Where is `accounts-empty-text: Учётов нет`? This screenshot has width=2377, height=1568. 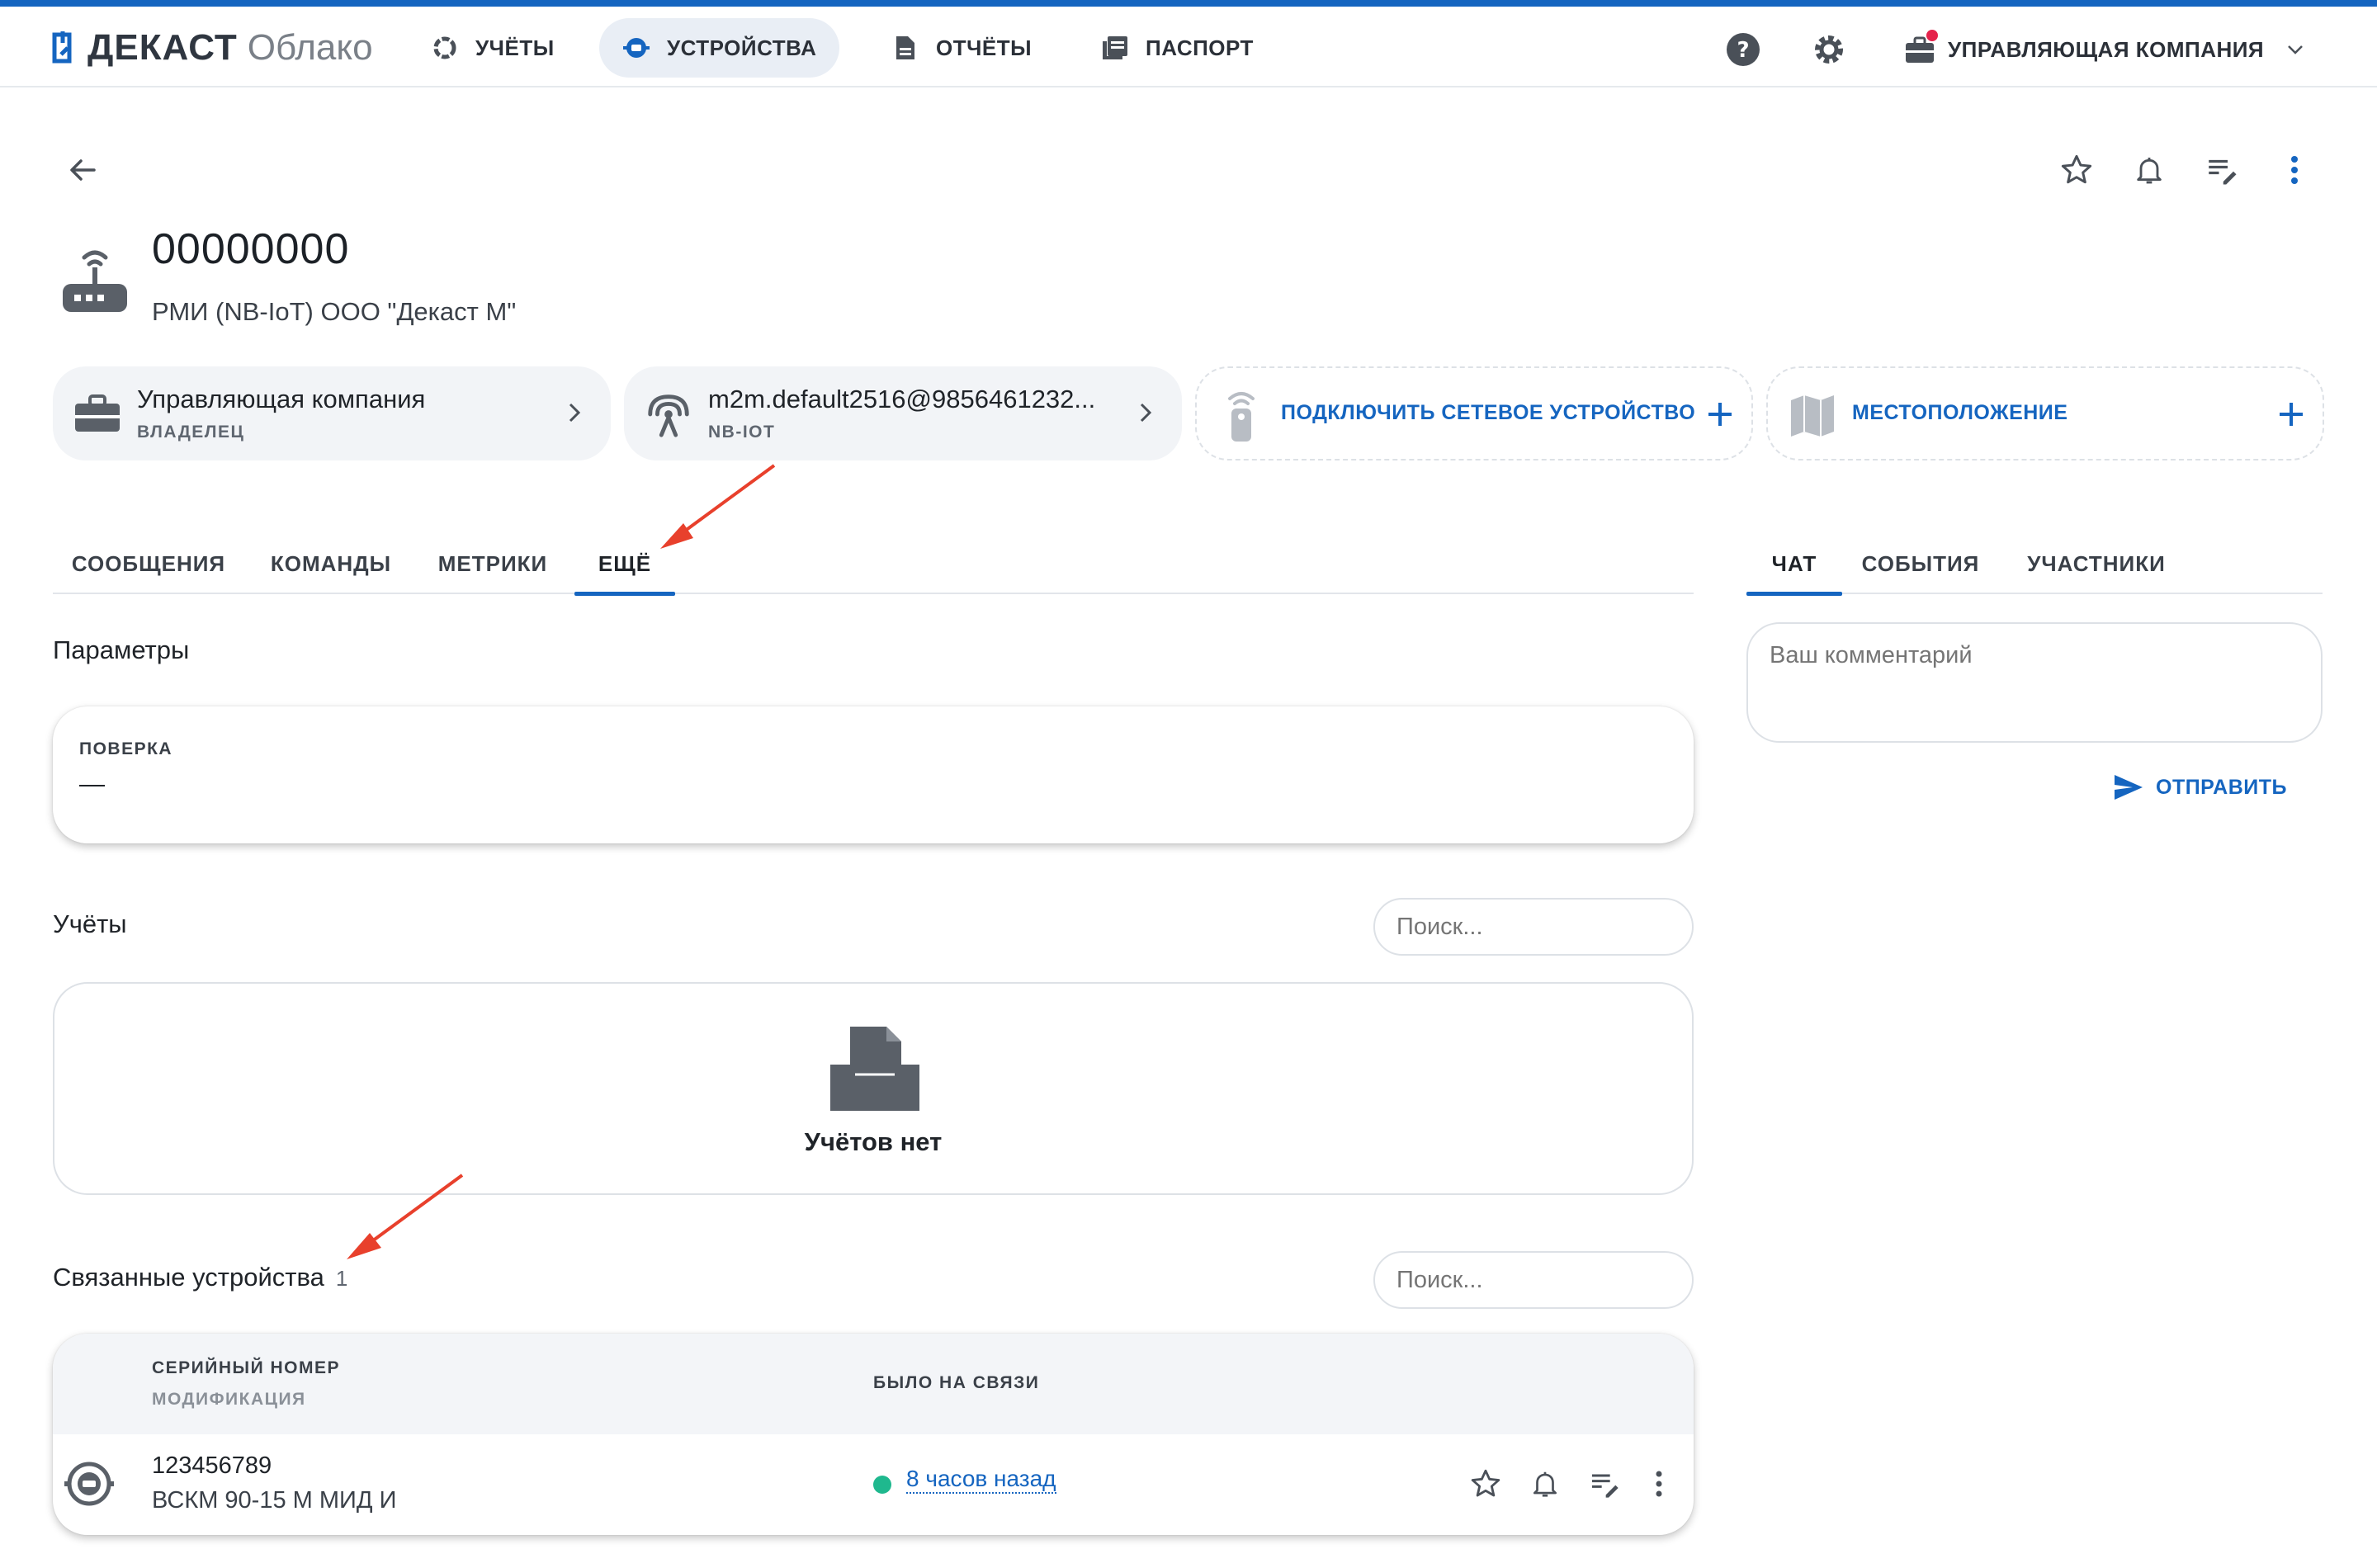 accounts-empty-text: Учётов нет is located at coordinates (874, 1141).